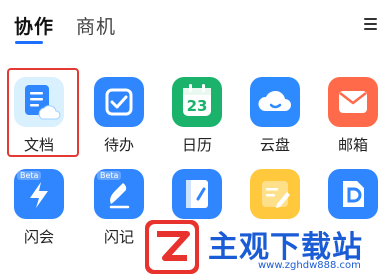 The width and height of the screenshot is (388, 280). Describe the element at coordinates (119, 102) in the screenshot. I see `todo-check-icon` at that location.